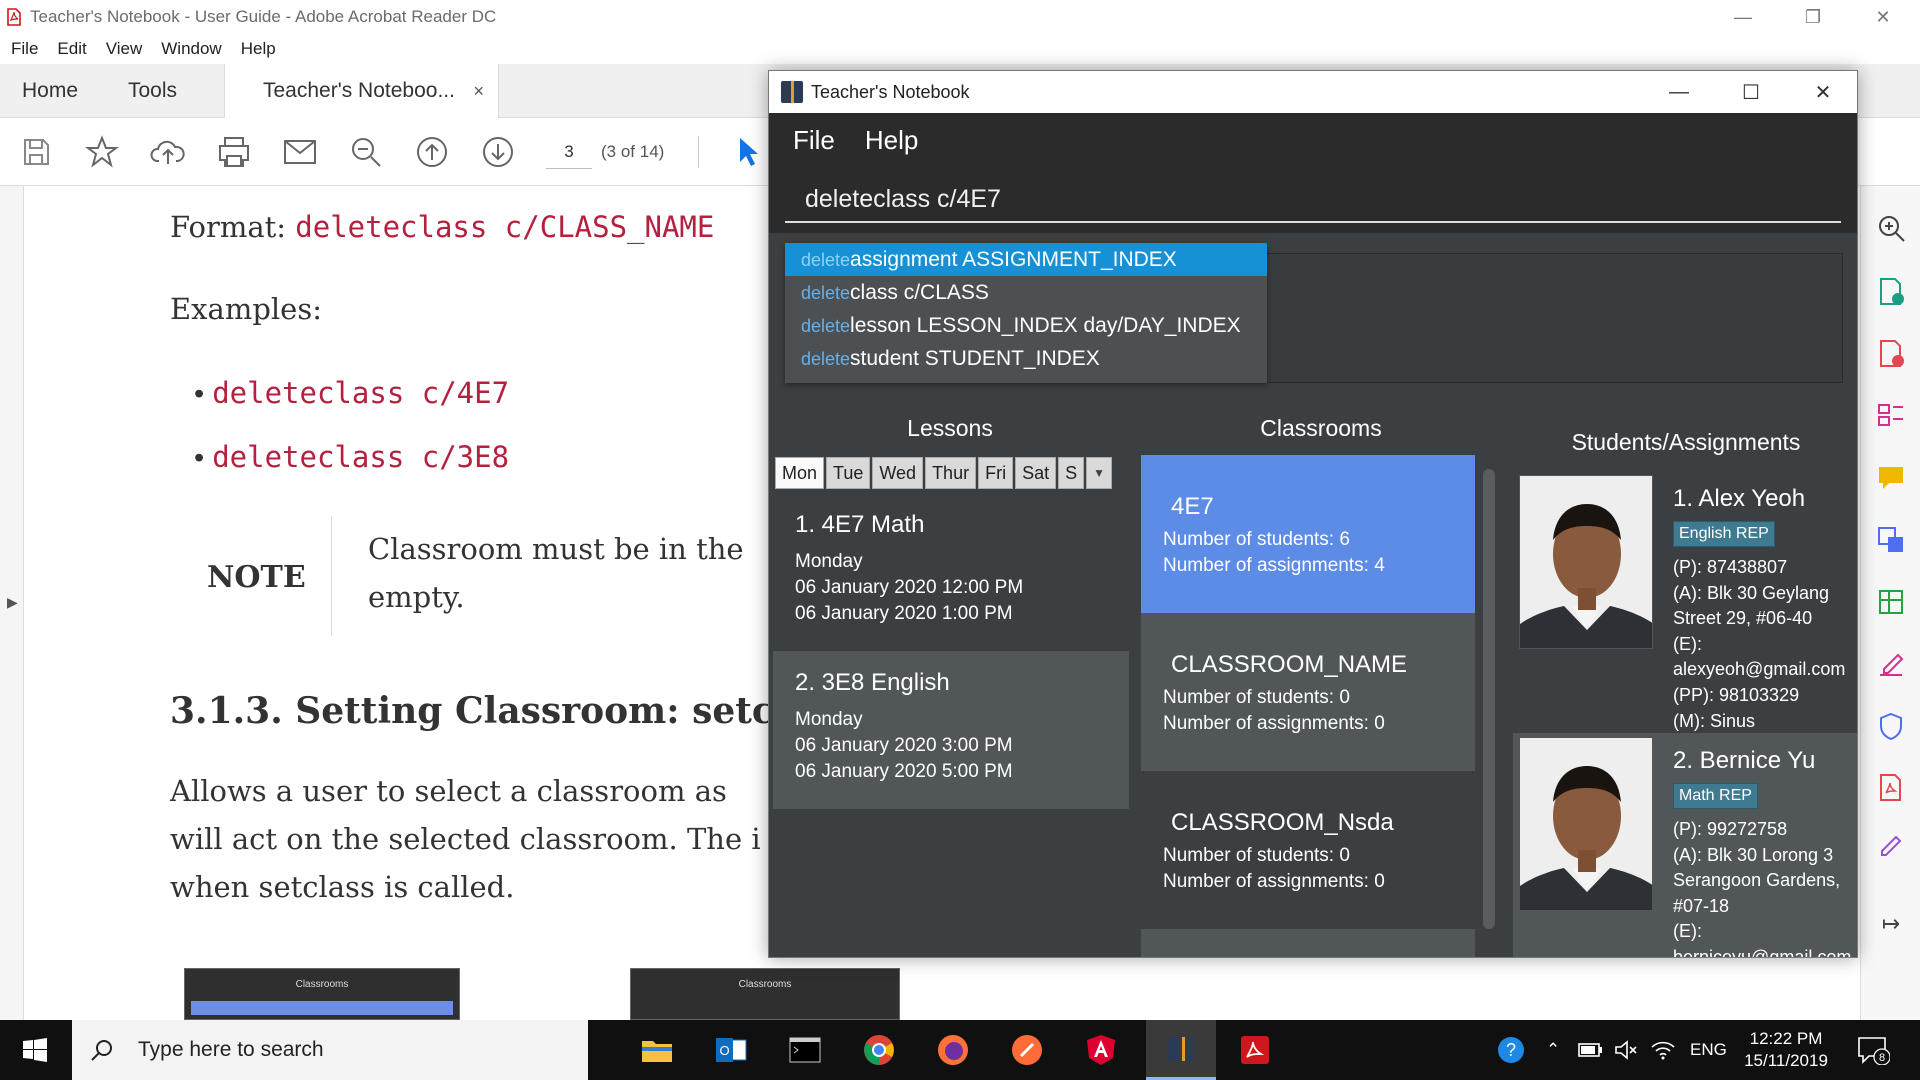 The width and height of the screenshot is (1920, 1080). I want to click on acrobat-pdf-icon, so click(1891, 788).